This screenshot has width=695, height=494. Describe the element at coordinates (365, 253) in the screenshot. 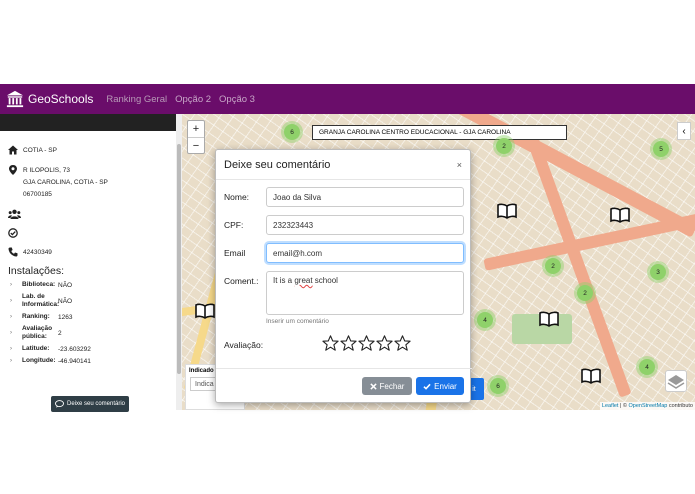

I see `email-input: email@h.com` at that location.